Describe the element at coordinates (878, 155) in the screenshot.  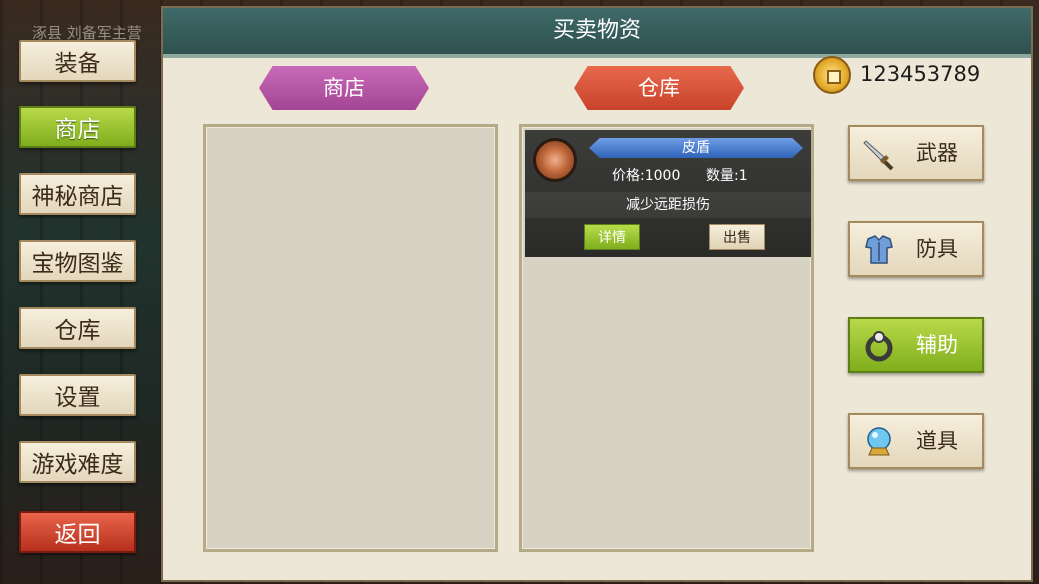
I see `sword-icon` at that location.